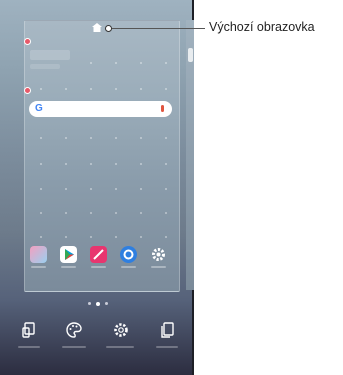 The height and width of the screenshot is (375, 343). What do you see at coordinates (45, 66) in the screenshot?
I see `clock-date-placeholder` at bounding box center [45, 66].